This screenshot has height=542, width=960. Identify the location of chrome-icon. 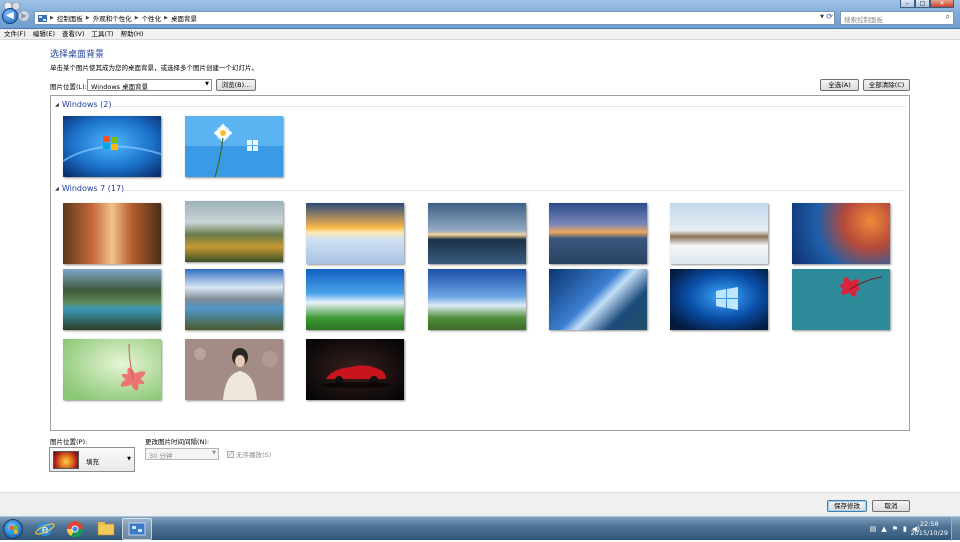
(75, 529).